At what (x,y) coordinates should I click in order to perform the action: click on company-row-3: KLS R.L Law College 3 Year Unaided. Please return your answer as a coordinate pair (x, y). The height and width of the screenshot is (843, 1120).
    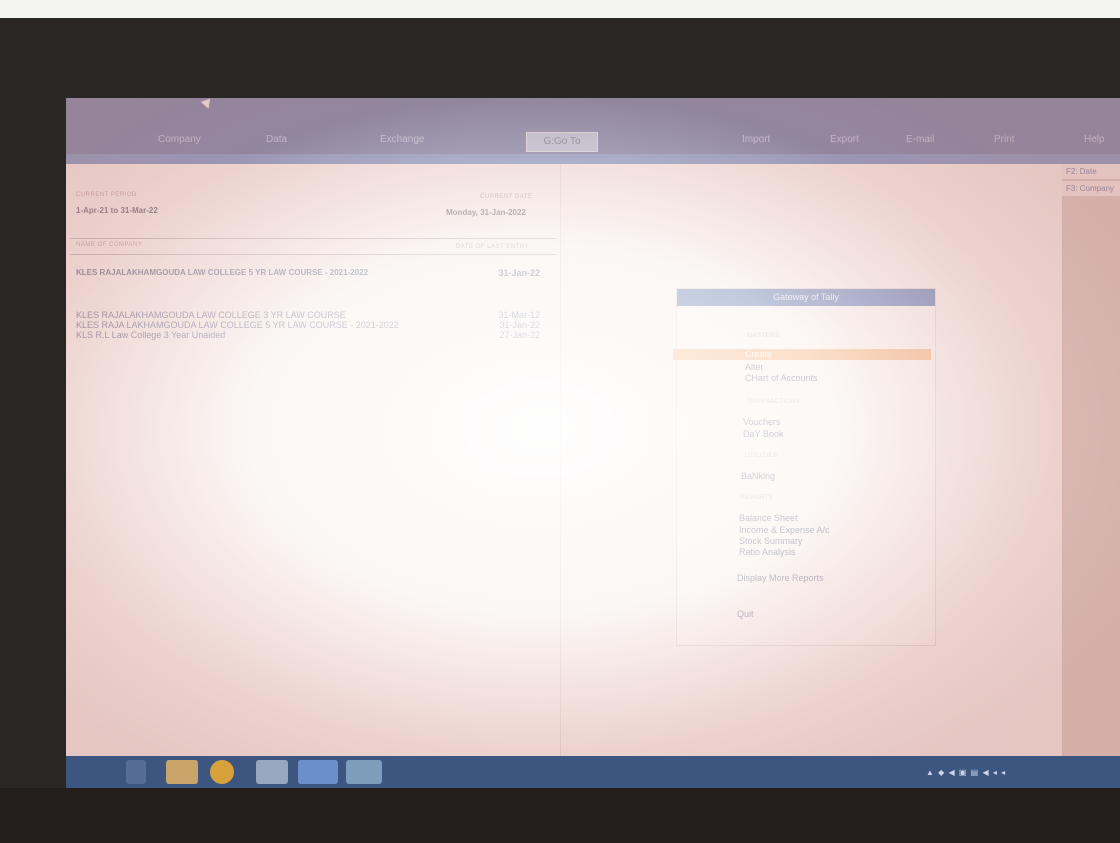
    Looking at the image, I should click on (150, 335).